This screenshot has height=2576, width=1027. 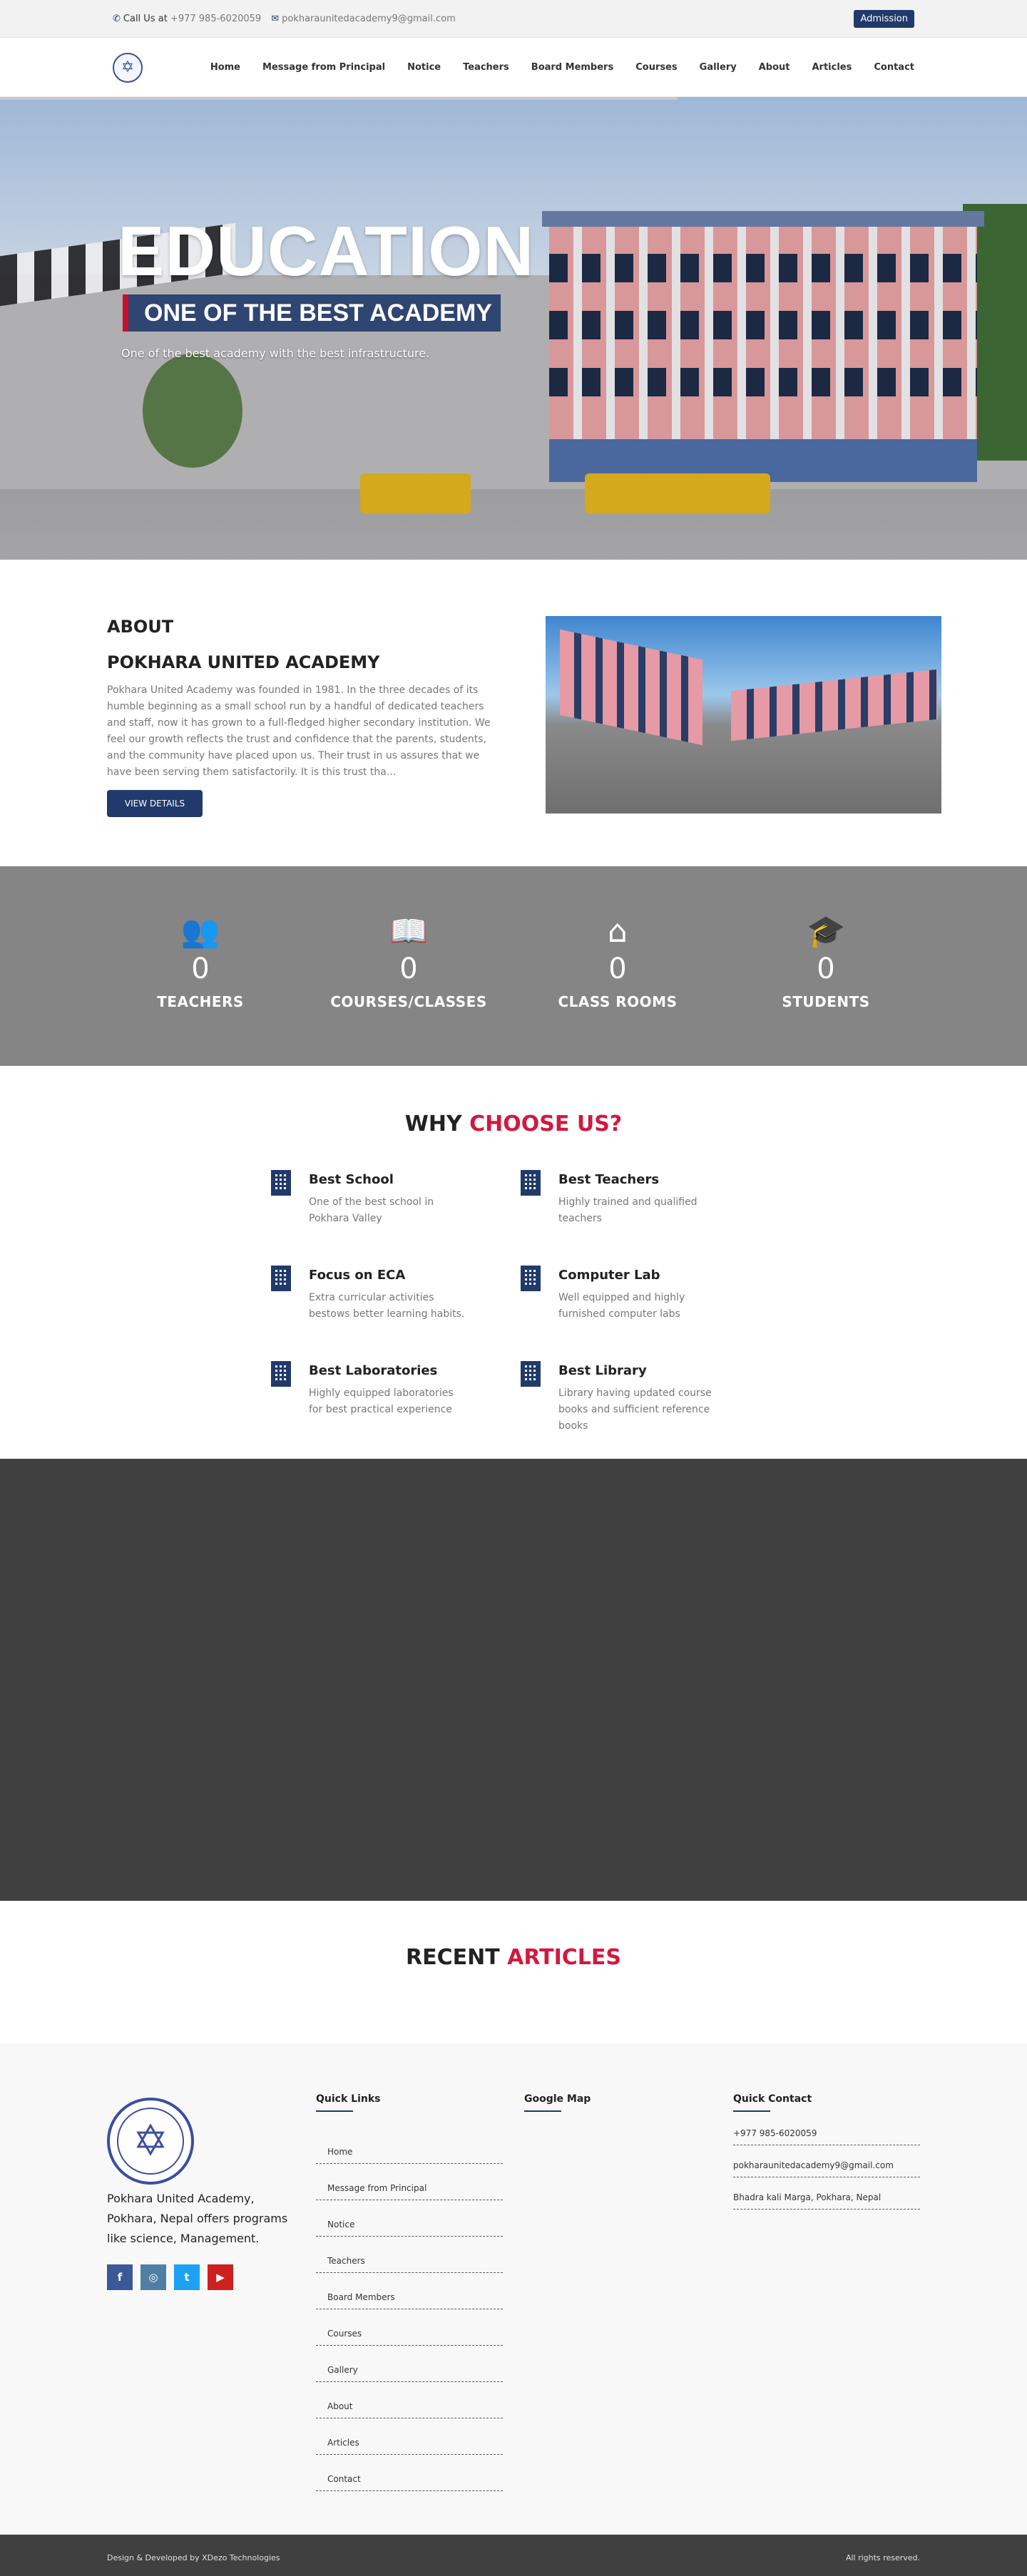 I want to click on footer-link-teachers: Teachers, so click(x=409, y=2255).